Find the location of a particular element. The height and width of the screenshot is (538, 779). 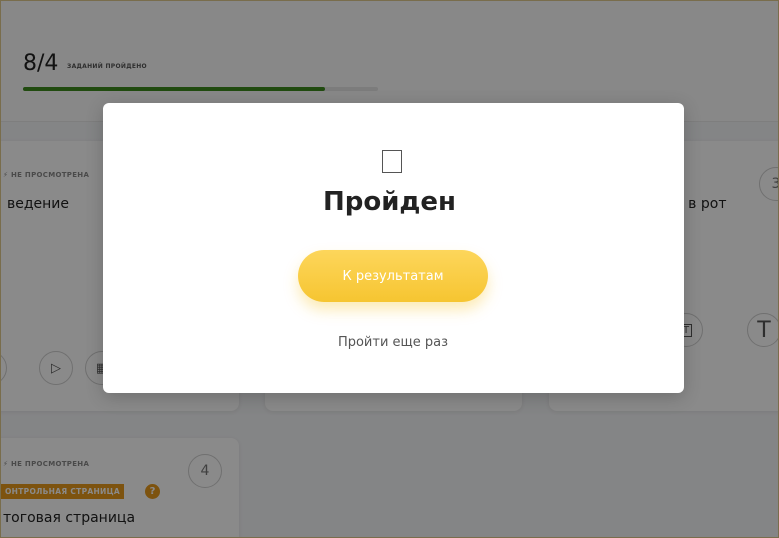

retry-link: Пройти еще раз is located at coordinates (389, 342).